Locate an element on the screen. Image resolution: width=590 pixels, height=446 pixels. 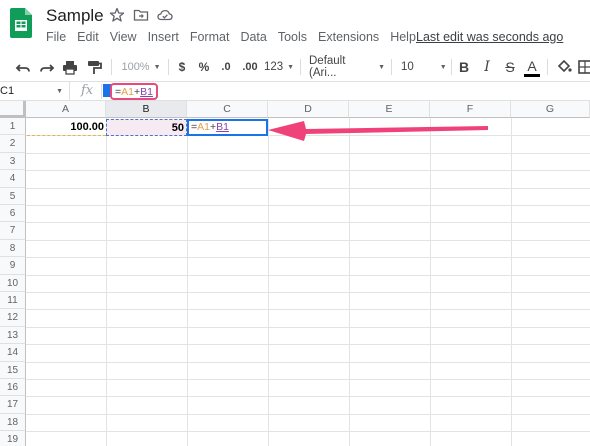
formula-input: =A1+B1 is located at coordinates (134, 91).